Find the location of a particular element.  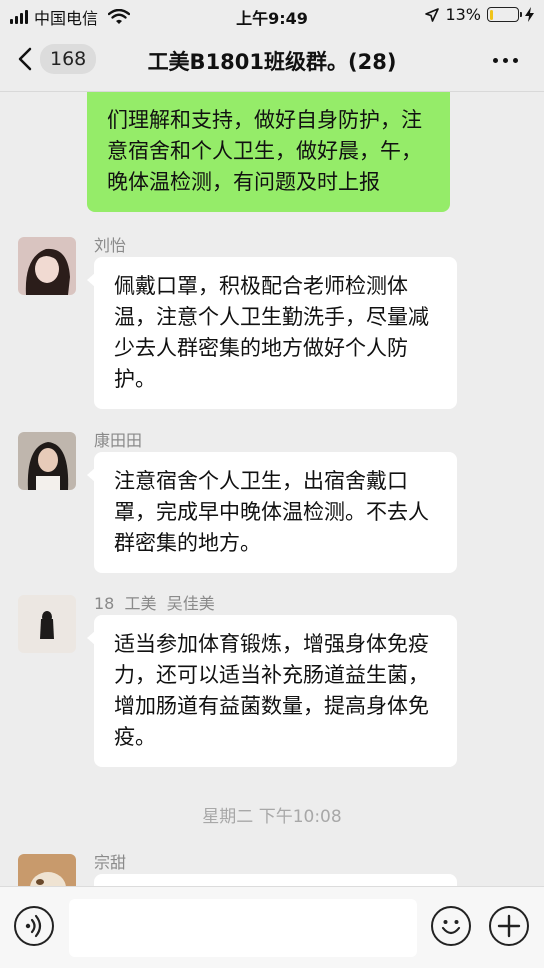

voice-button is located at coordinates (34, 926).